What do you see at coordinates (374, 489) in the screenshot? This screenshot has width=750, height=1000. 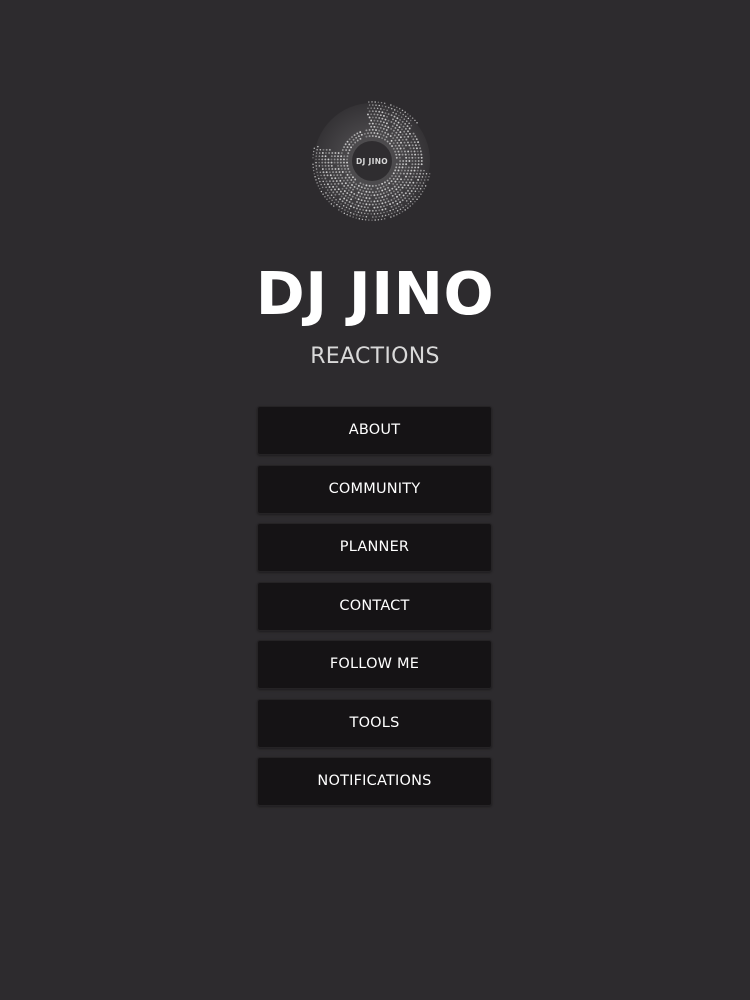 I see `community-button: COMMUNITY` at bounding box center [374, 489].